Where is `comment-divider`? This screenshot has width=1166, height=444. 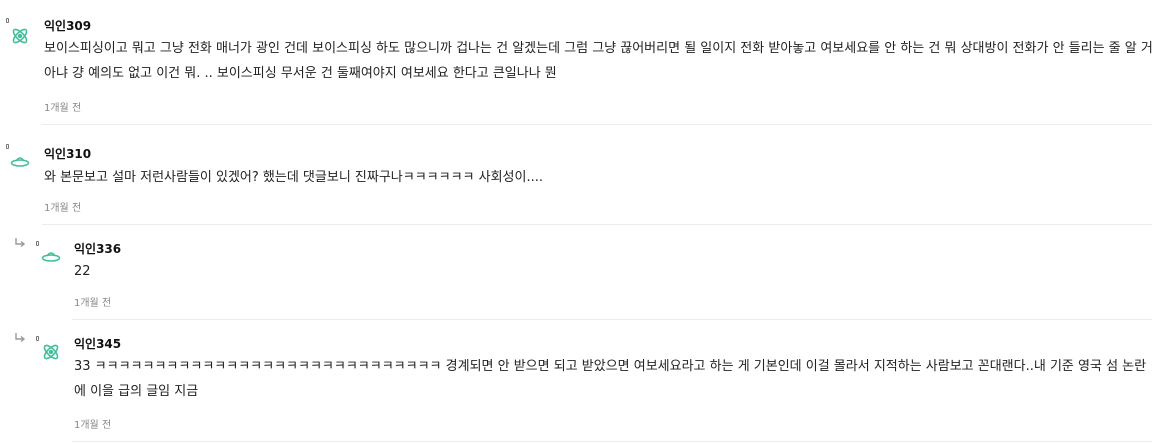 comment-divider is located at coordinates (612, 441).